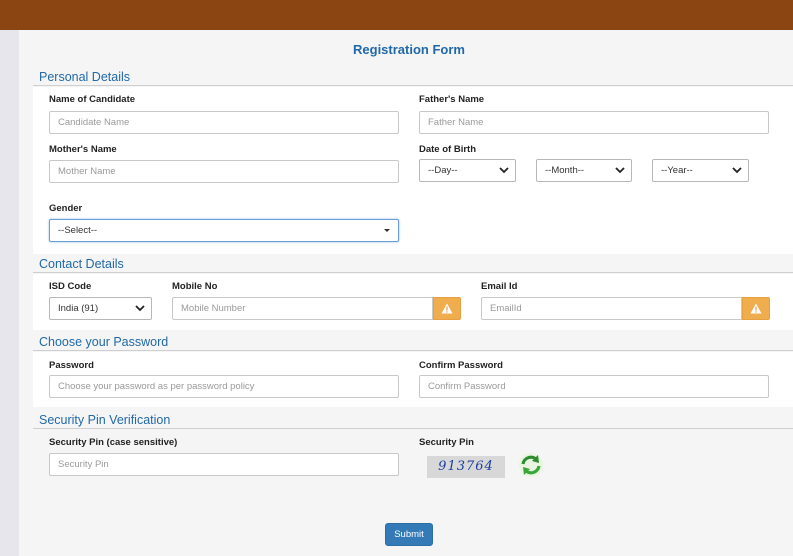 The height and width of the screenshot is (556, 793). What do you see at coordinates (413, 77) in the screenshot?
I see `personal-details-heading: Personal Details` at bounding box center [413, 77].